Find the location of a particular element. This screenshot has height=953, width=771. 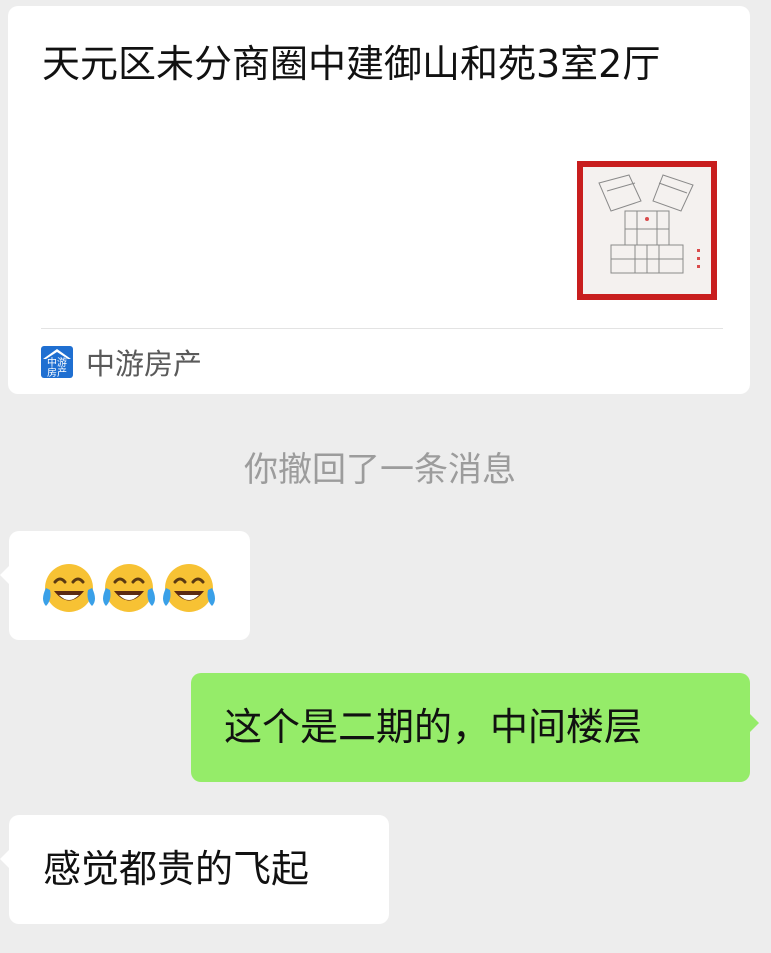

logo-text-bottom: 房产 is located at coordinates (57, 372).